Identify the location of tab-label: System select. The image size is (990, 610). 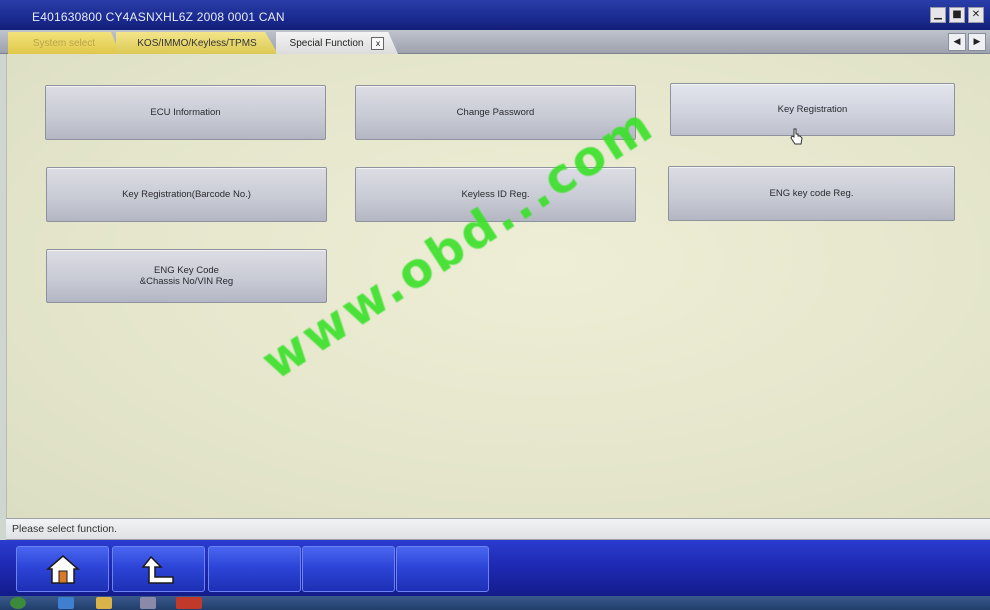
(64, 43).